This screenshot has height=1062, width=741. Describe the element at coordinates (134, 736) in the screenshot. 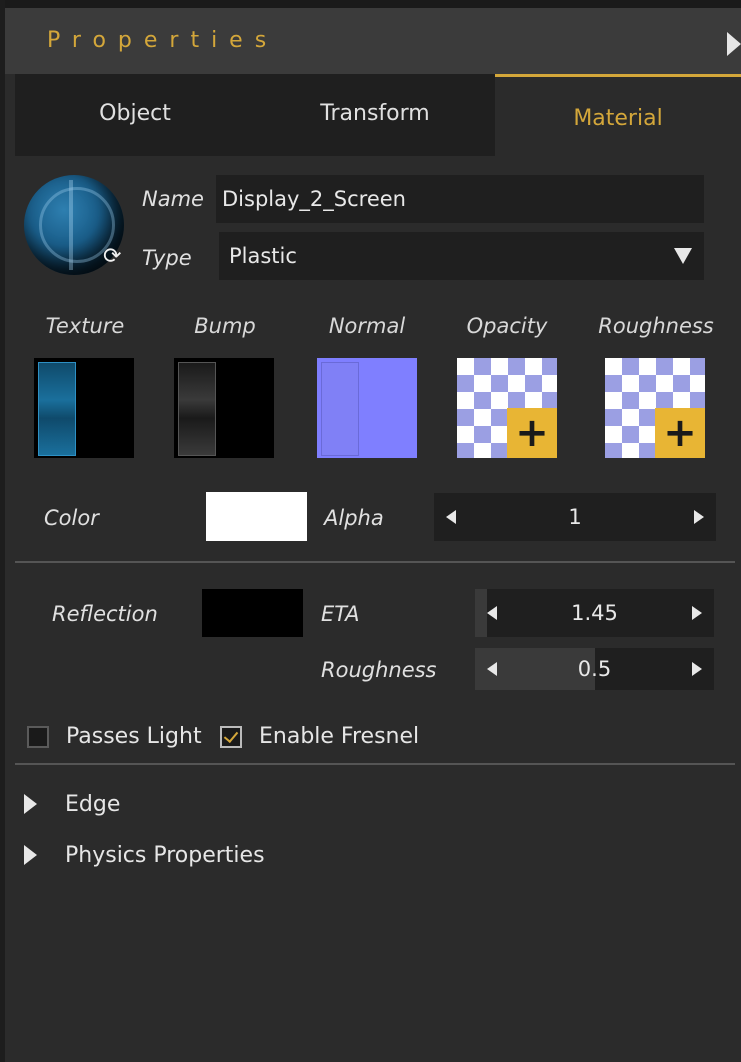

I see `passes-light-label: Passes Light` at that location.